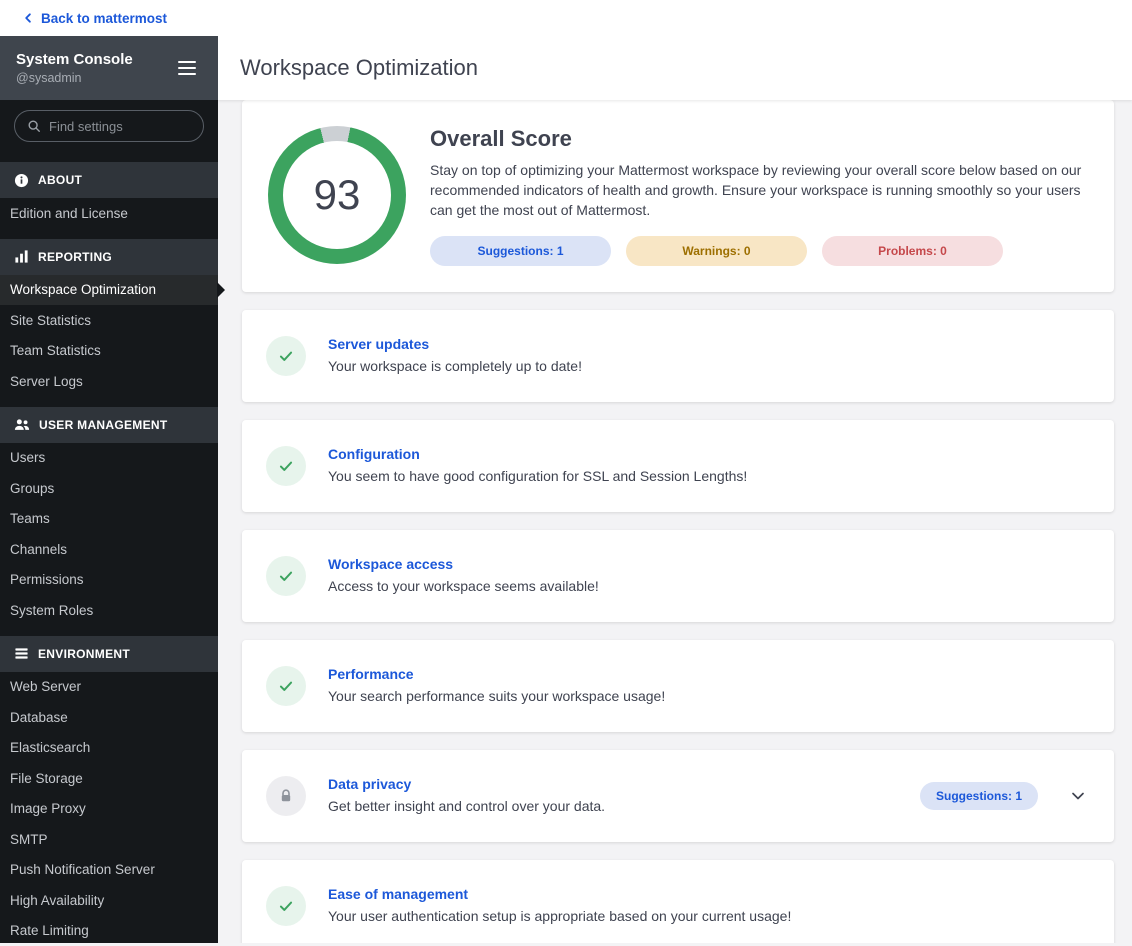 The width and height of the screenshot is (1132, 946). I want to click on card-title-ease-of-management: Ease of management, so click(398, 894).